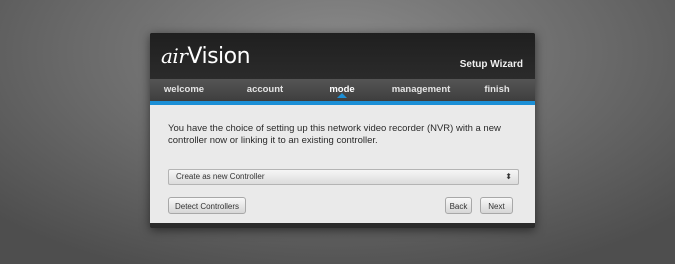  What do you see at coordinates (219, 56) in the screenshot?
I see `logo-name: Vision` at bounding box center [219, 56].